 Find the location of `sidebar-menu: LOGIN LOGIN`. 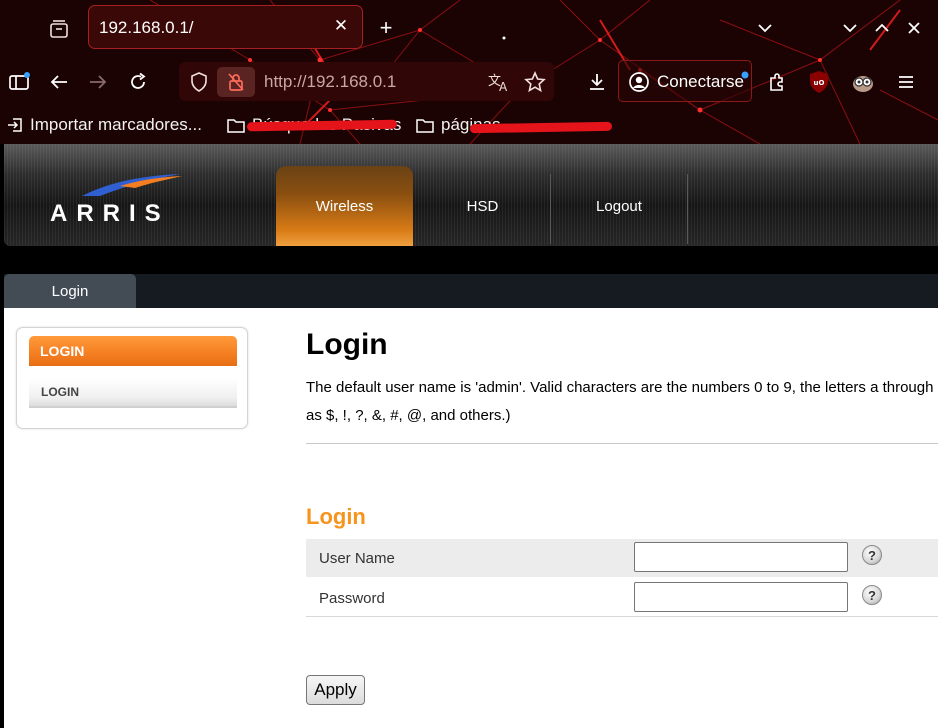

sidebar-menu: LOGIN LOGIN is located at coordinates (132, 378).